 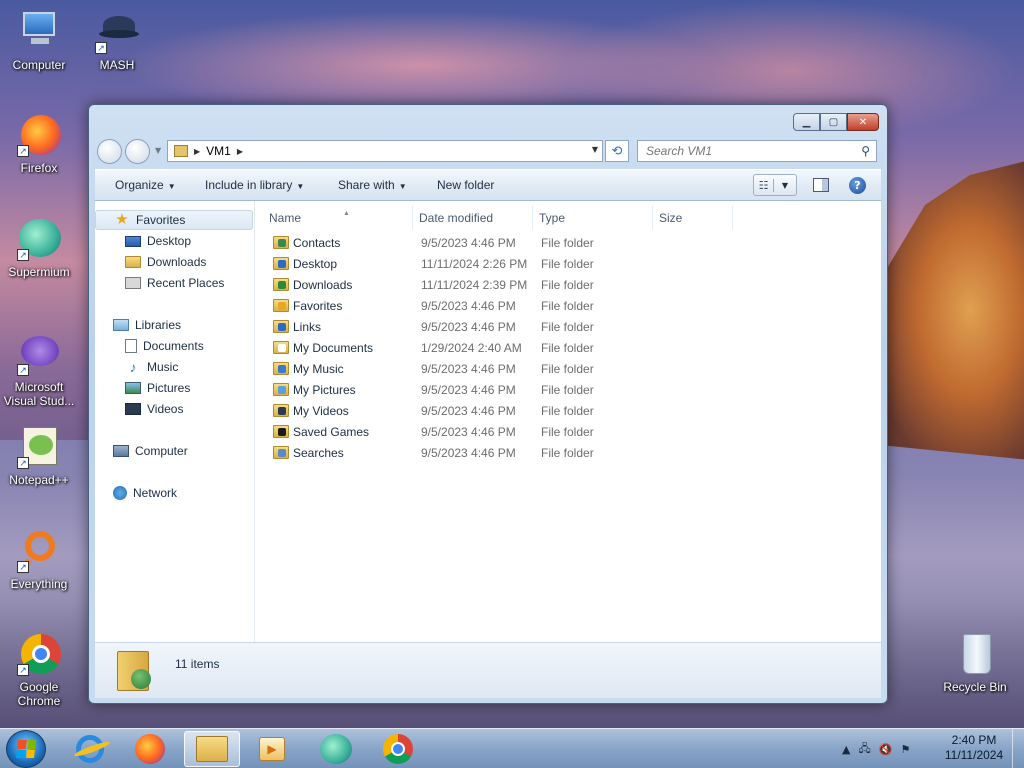 What do you see at coordinates (846, 749) in the screenshot?
I see `show-hidden-icons-icon: ▲` at bounding box center [846, 749].